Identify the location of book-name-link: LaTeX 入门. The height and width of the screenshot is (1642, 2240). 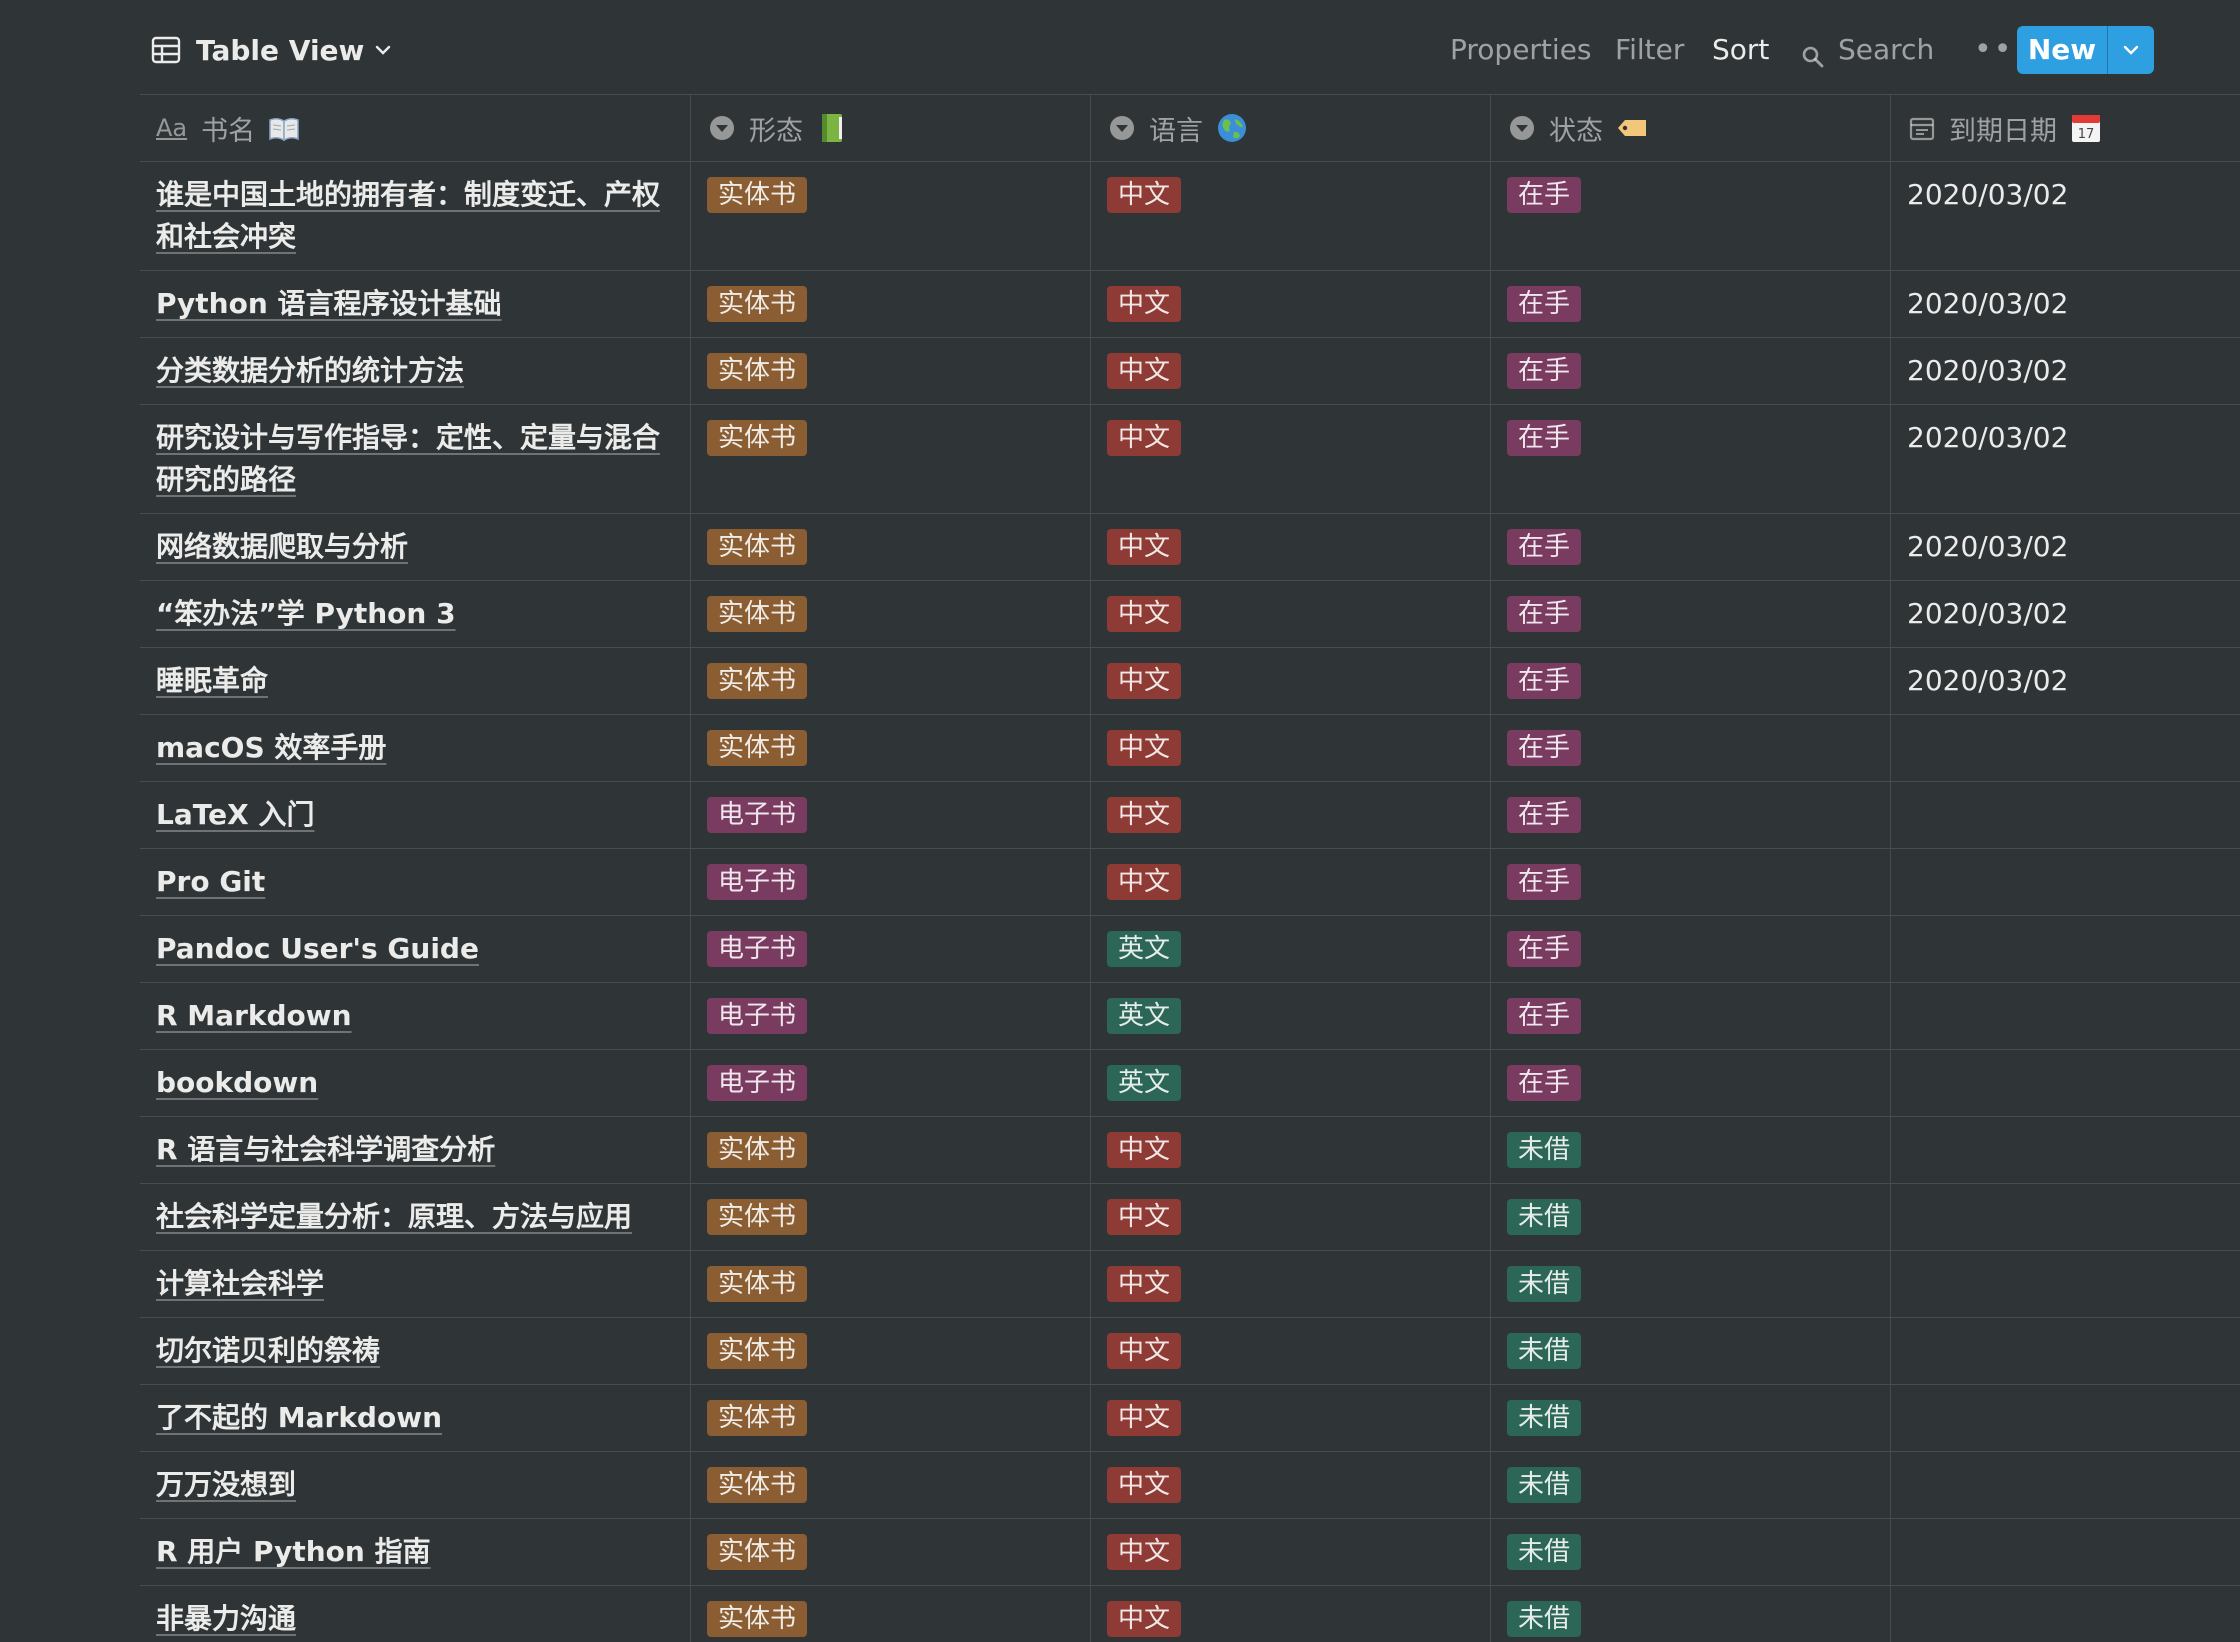
(235, 814).